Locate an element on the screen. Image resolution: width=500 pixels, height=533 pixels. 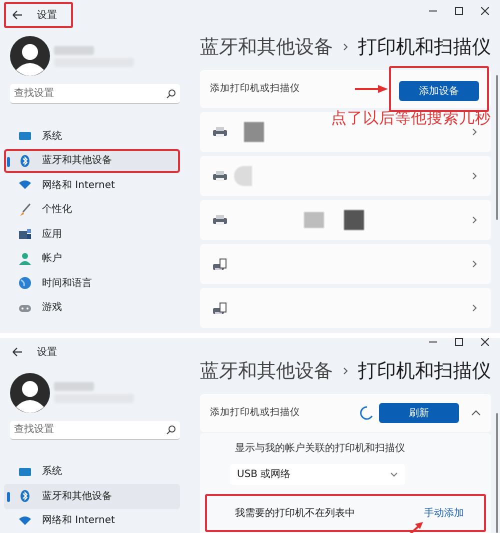
loading-spinner-icon is located at coordinates (366, 413).